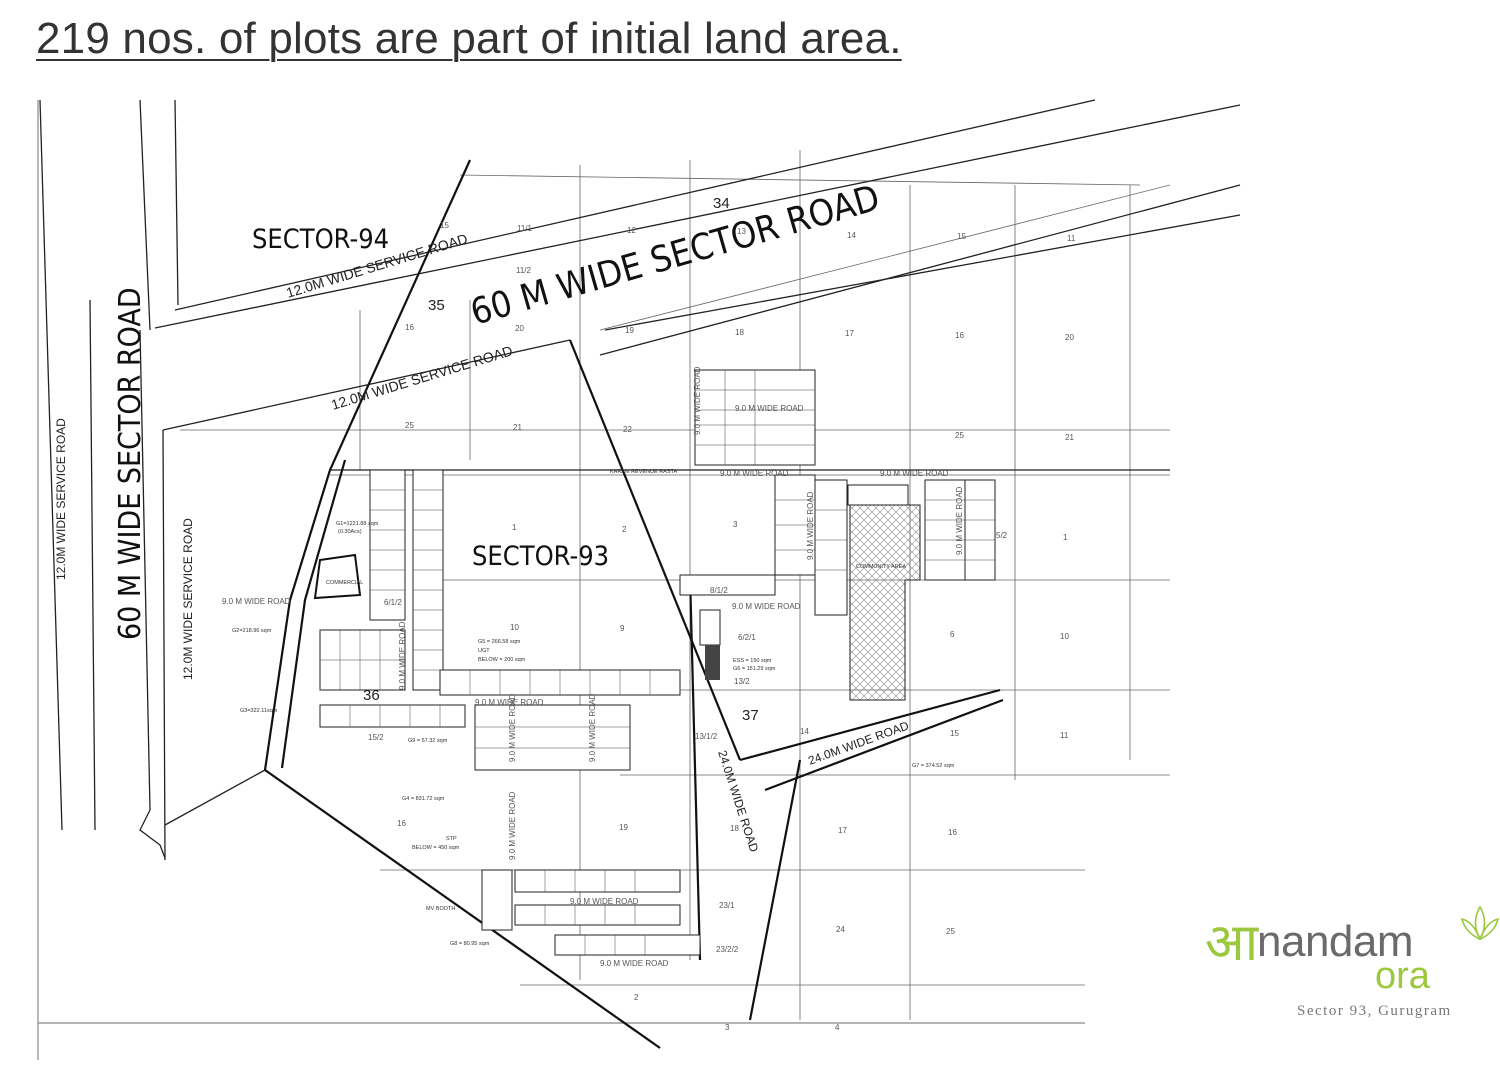 The height and width of the screenshot is (1065, 1500). I want to click on ugt-below-label: BELOW = 200 sqm, so click(502, 660).